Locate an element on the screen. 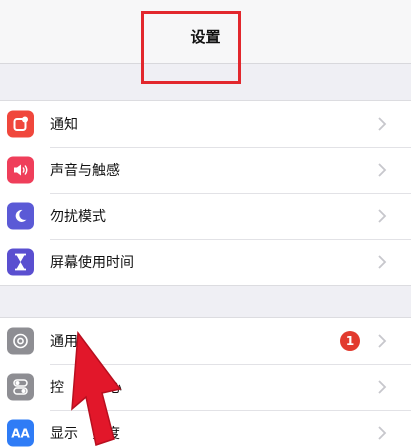  notification-icon is located at coordinates (20, 124).